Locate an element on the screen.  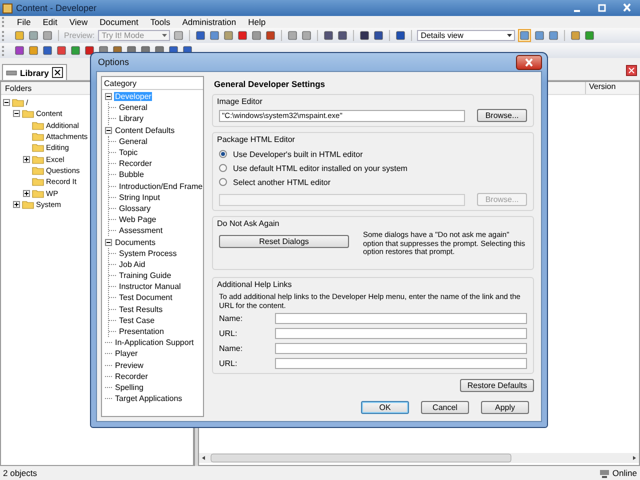
category-item: Presentation is located at coordinates (141, 331).